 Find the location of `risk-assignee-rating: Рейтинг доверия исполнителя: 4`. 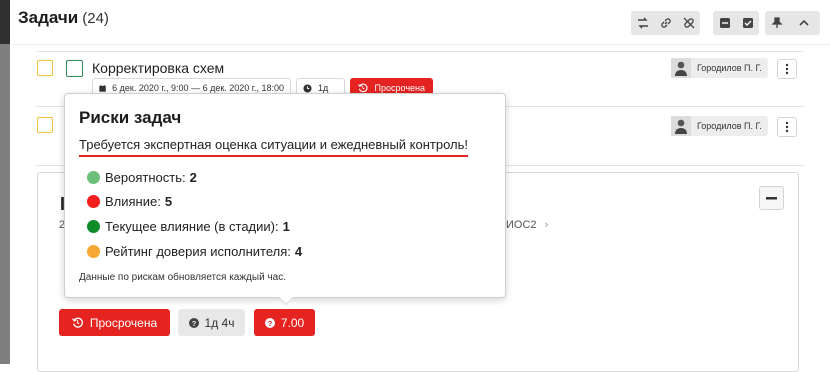

risk-assignee-rating: Рейтинг доверия исполнителя: 4 is located at coordinates (194, 251).